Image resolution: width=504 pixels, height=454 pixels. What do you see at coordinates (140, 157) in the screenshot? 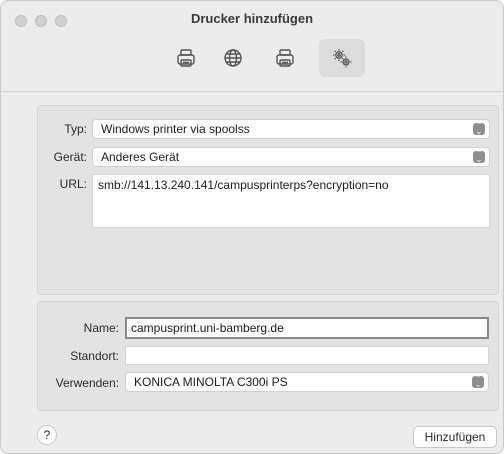
I see `device-select-value: Anderes Gerät` at bounding box center [140, 157].